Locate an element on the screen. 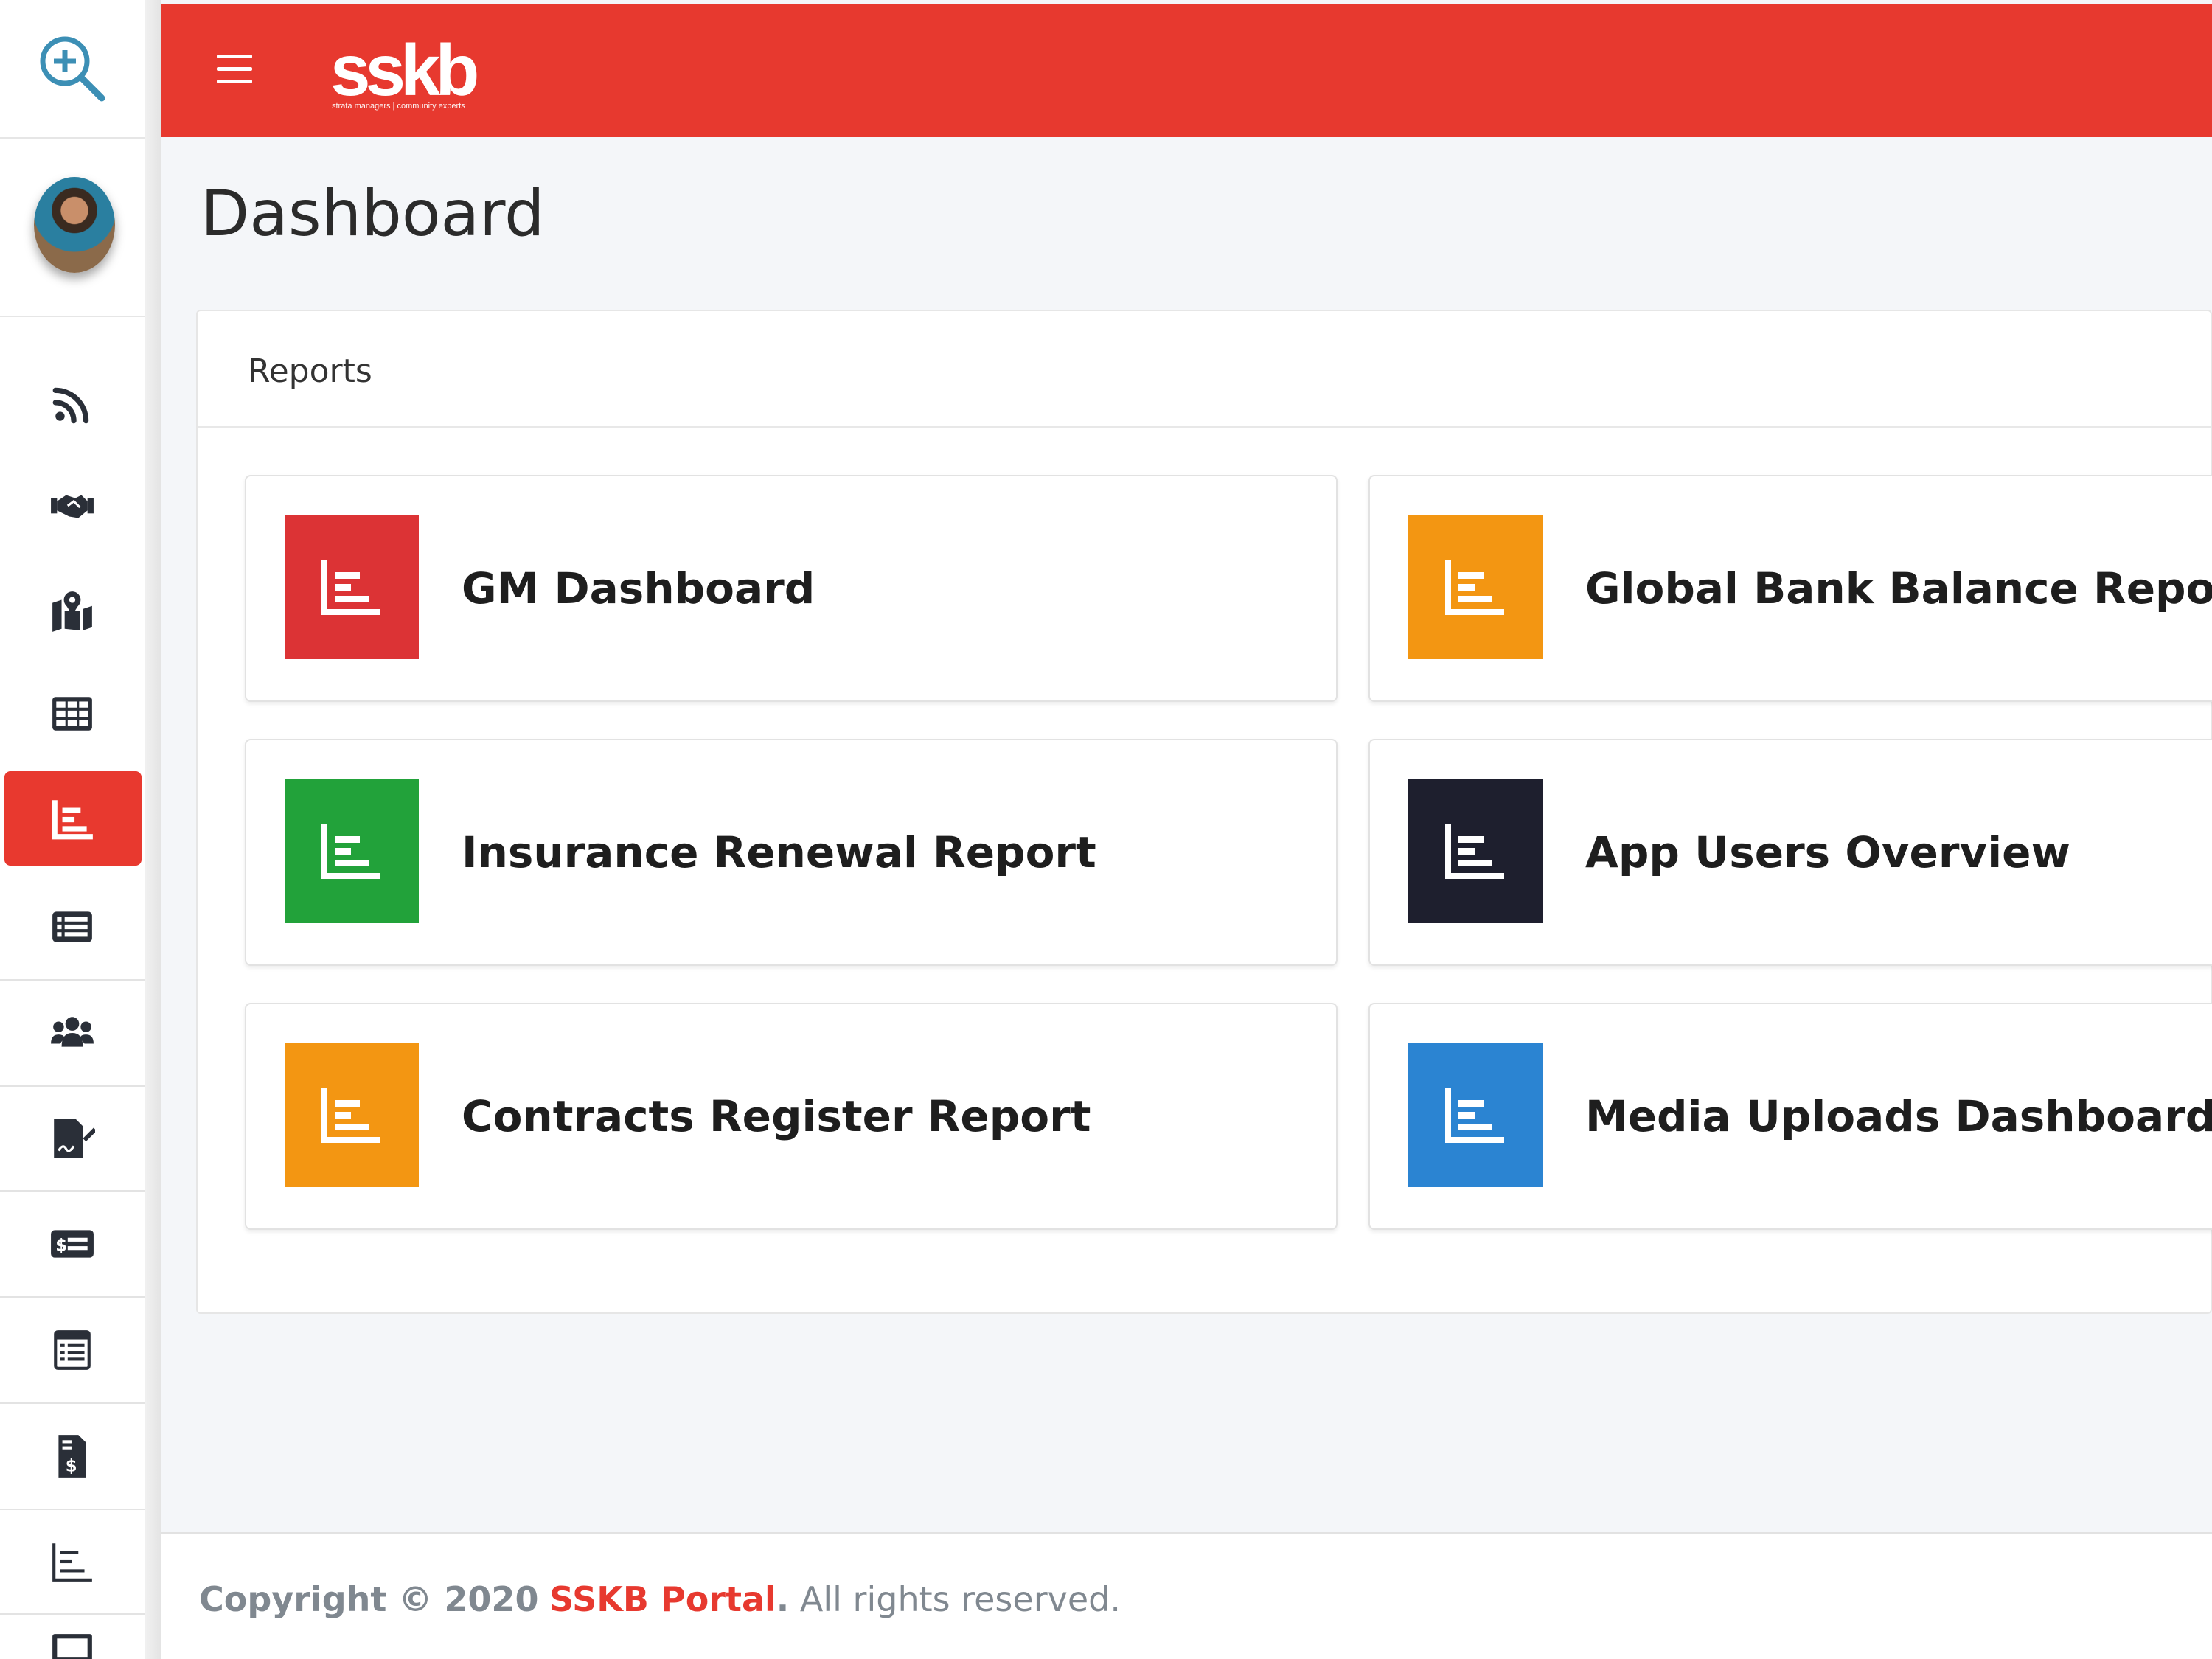 The image size is (2212, 1659). signature-icon is located at coordinates (74, 1138).